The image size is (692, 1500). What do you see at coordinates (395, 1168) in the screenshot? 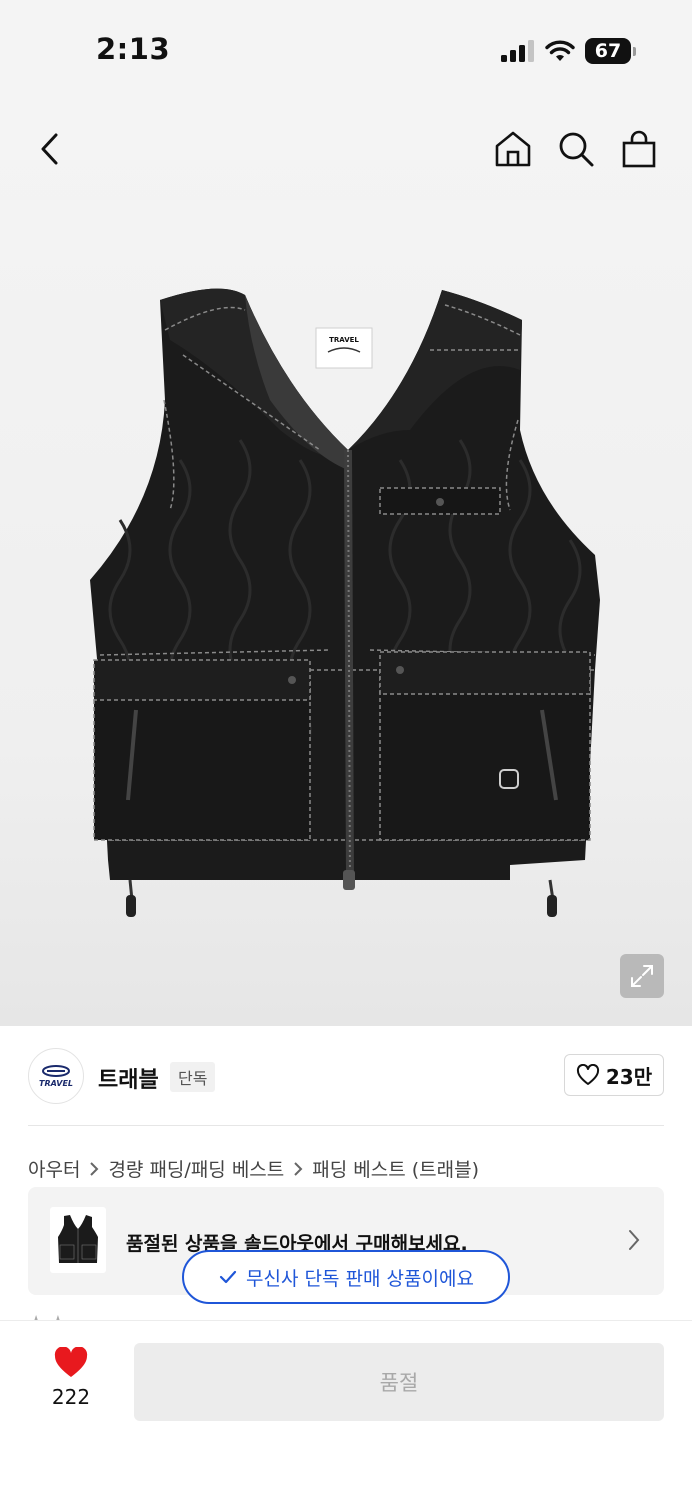
I see `breadcrumb-item: 패딩 베스트 (트래블)` at bounding box center [395, 1168].